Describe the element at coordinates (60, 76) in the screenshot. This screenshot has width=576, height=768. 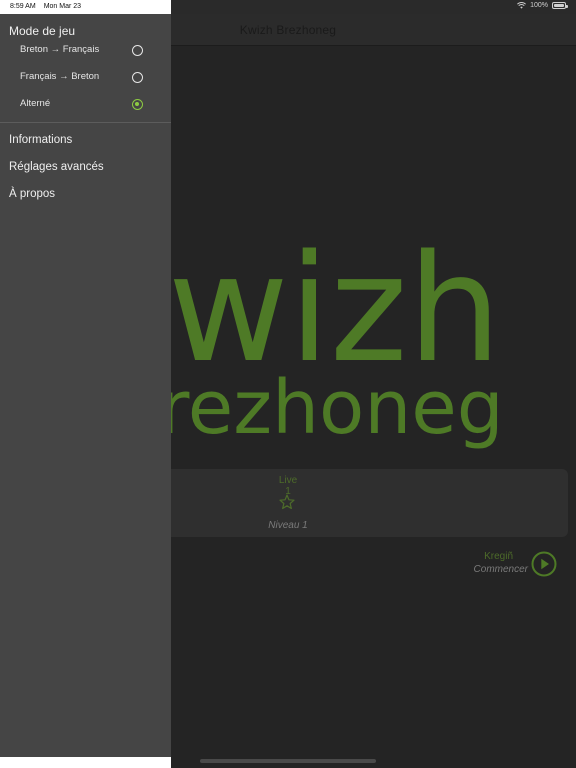
I see `mode-label: Français → Breton` at that location.